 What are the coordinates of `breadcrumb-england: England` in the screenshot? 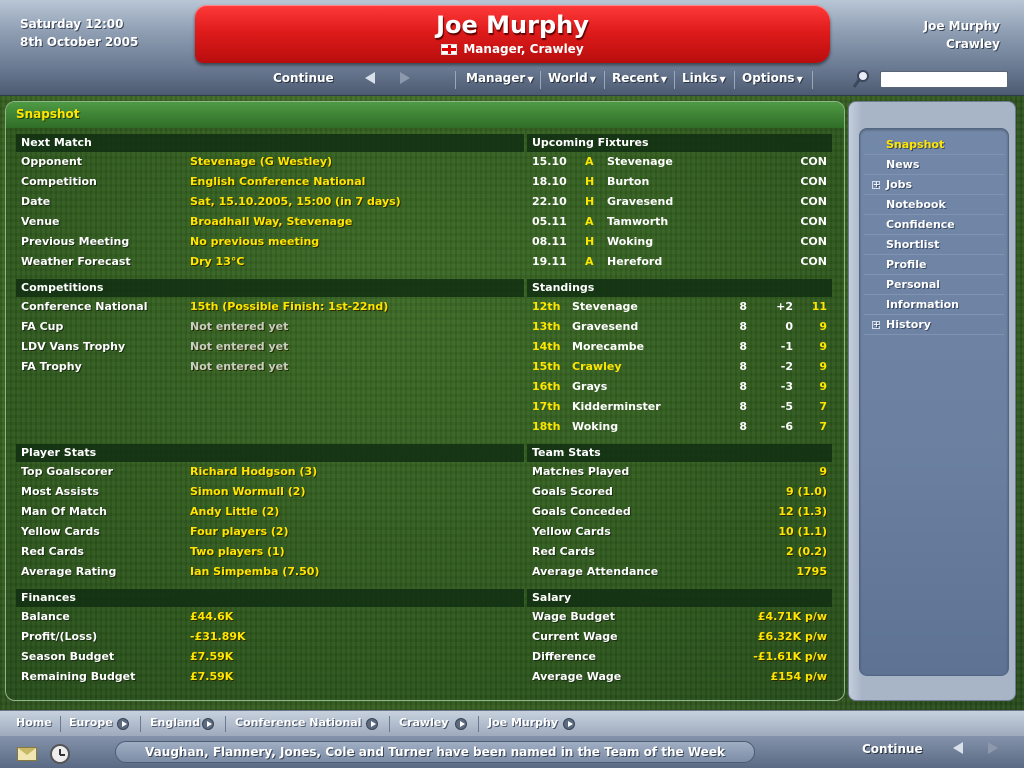 It's located at (175, 722).